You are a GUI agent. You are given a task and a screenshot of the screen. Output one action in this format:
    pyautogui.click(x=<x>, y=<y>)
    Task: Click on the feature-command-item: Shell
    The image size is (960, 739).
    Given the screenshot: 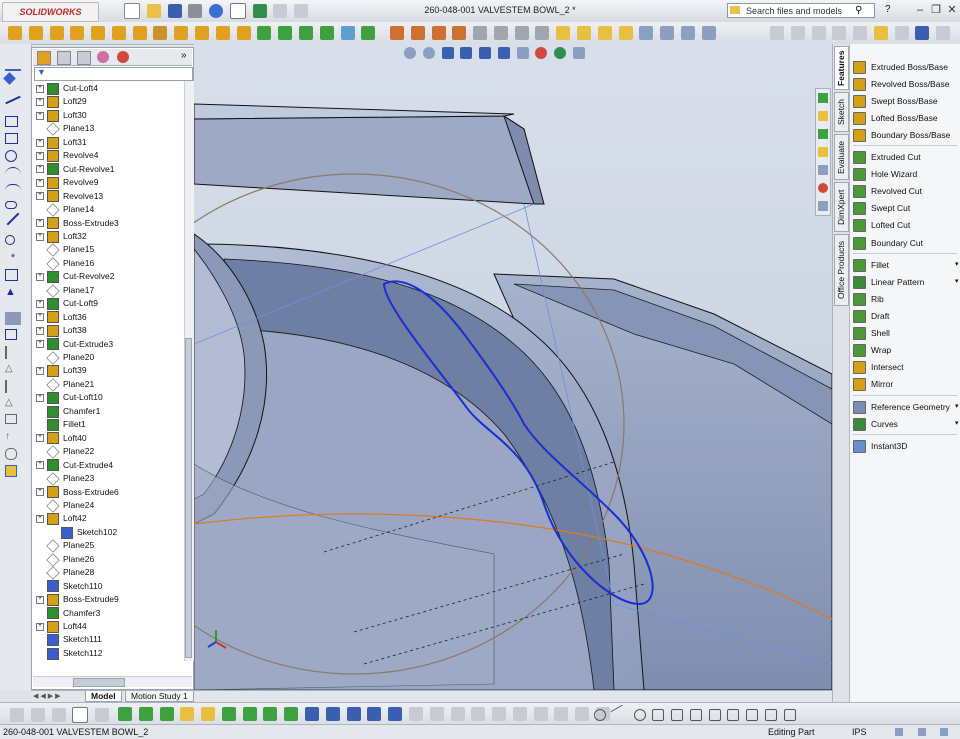 What is the action you would take?
    pyautogui.click(x=871, y=333)
    